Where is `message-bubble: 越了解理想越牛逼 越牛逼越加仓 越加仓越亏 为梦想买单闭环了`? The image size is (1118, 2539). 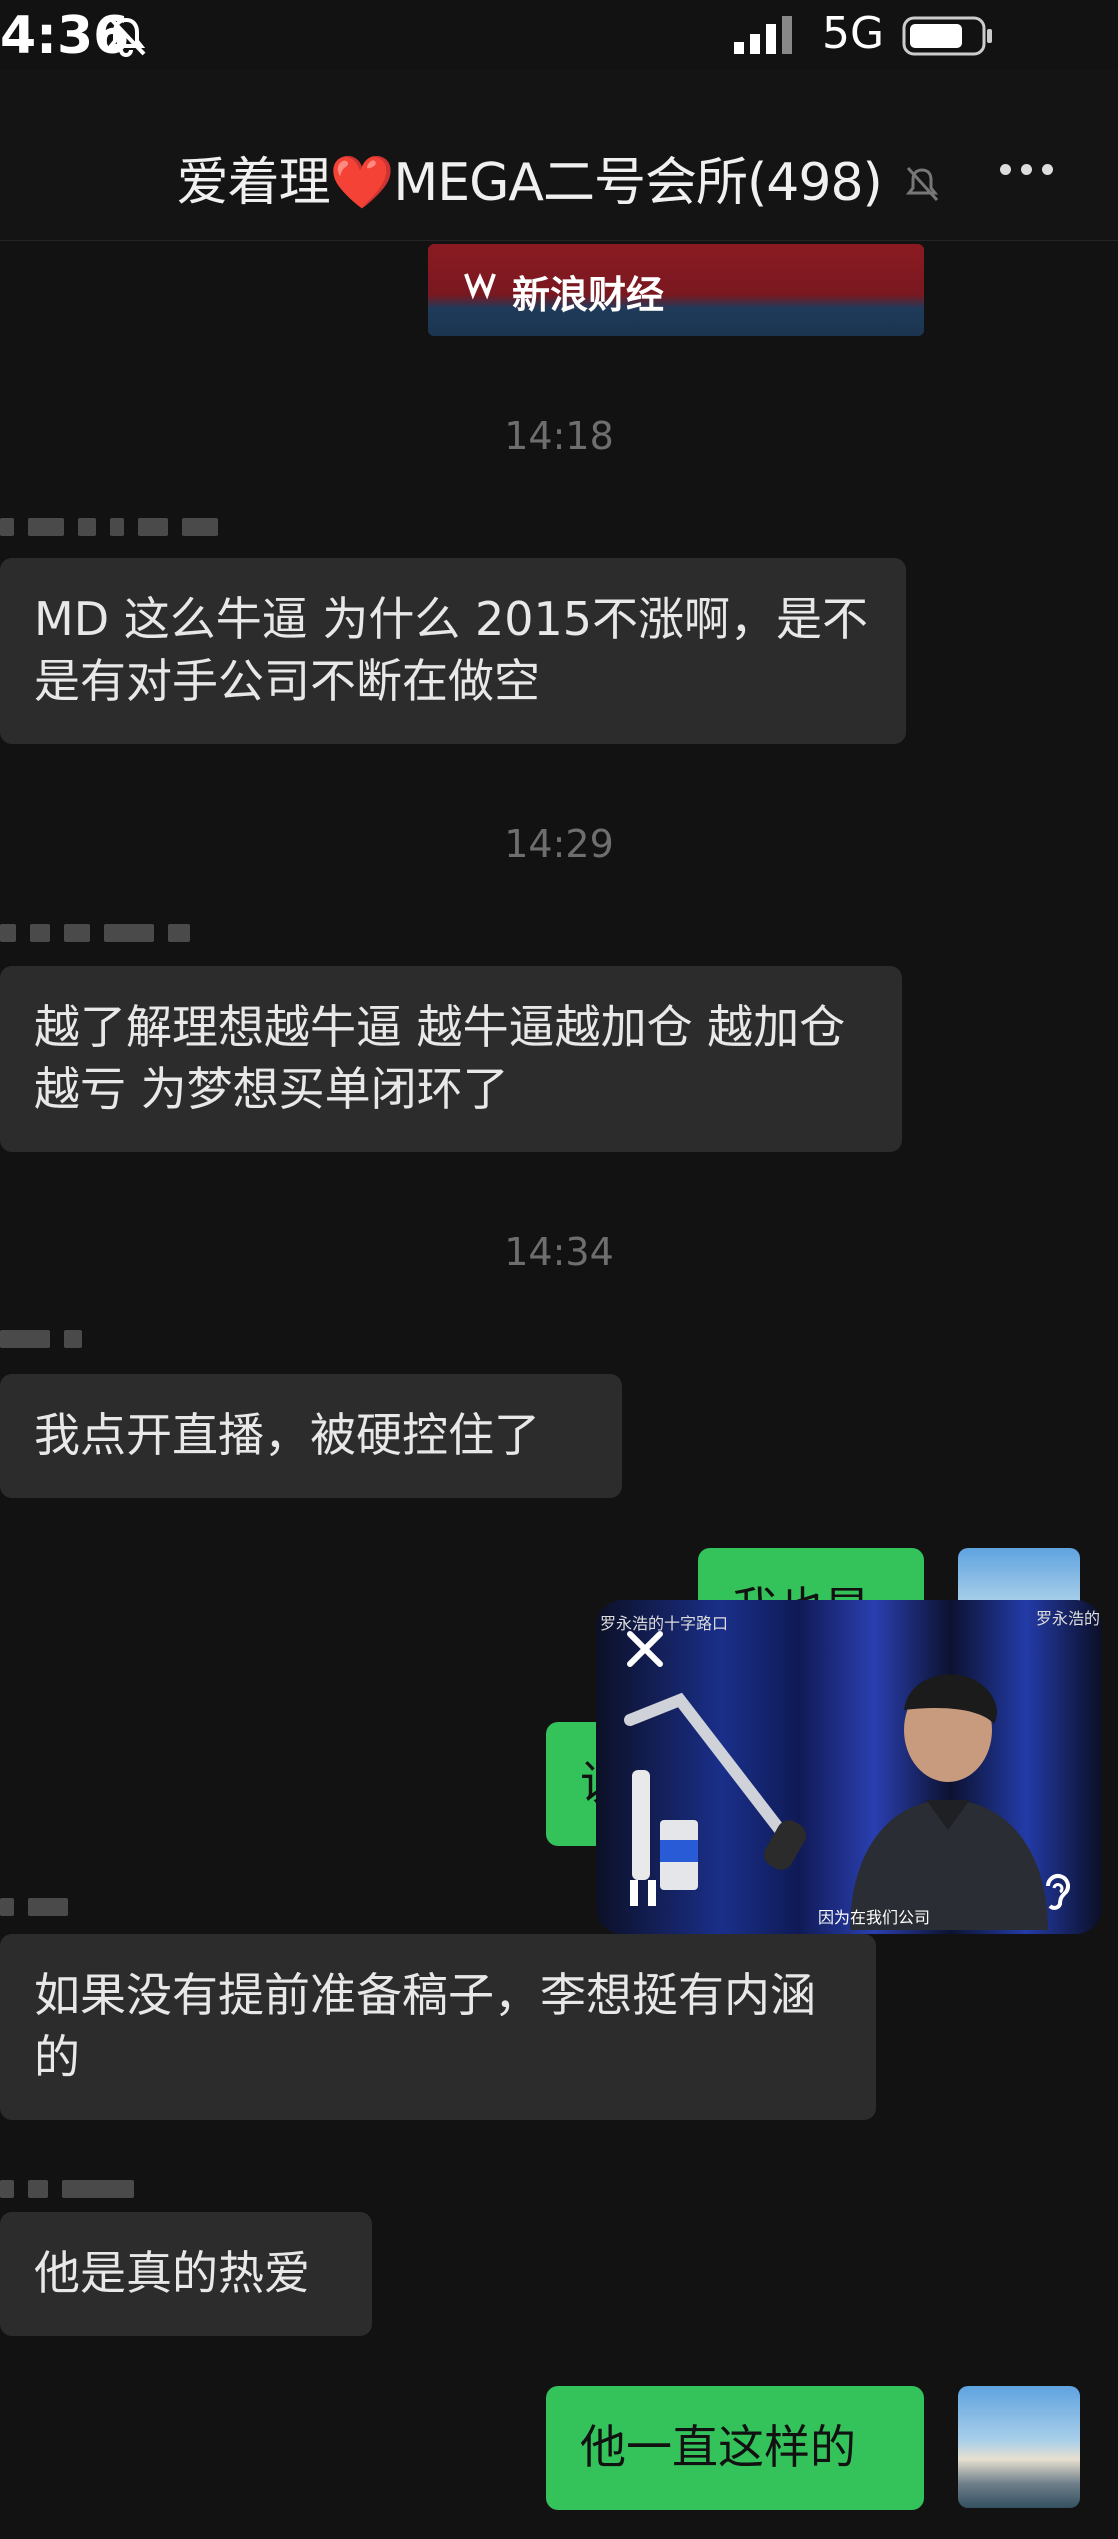
message-bubble: 越了解理想越牛逼 越牛逼越加仓 越加仓越亏 为梦想买单闭环了 is located at coordinates (451, 1059).